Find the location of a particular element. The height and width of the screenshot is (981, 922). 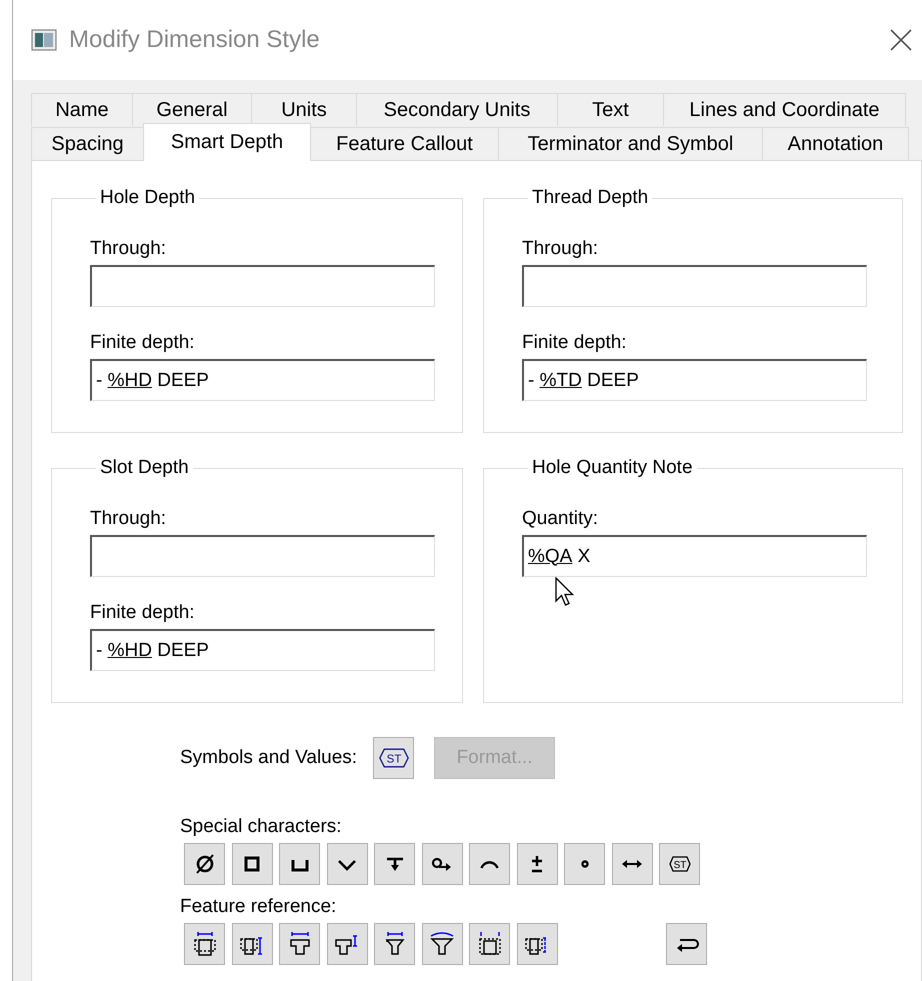

tab: Name is located at coordinates (82, 109).